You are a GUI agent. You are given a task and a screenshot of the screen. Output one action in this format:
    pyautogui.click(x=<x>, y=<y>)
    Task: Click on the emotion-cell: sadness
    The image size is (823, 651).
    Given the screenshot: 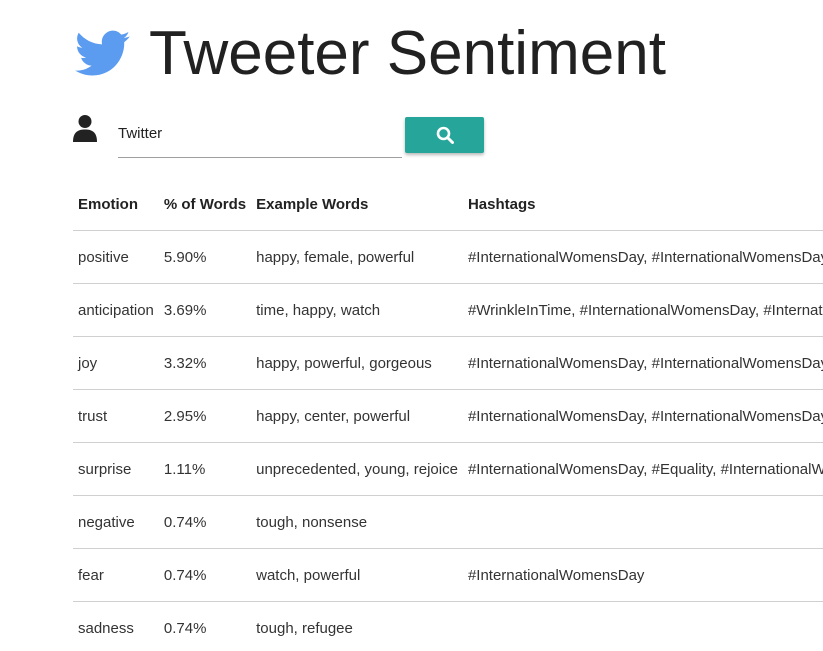 What is the action you would take?
    pyautogui.click(x=106, y=628)
    